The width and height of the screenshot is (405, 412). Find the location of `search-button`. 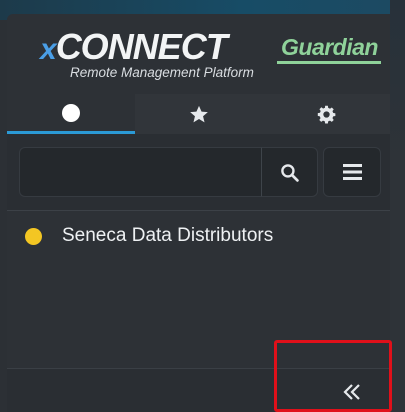

search-button is located at coordinates (289, 172).